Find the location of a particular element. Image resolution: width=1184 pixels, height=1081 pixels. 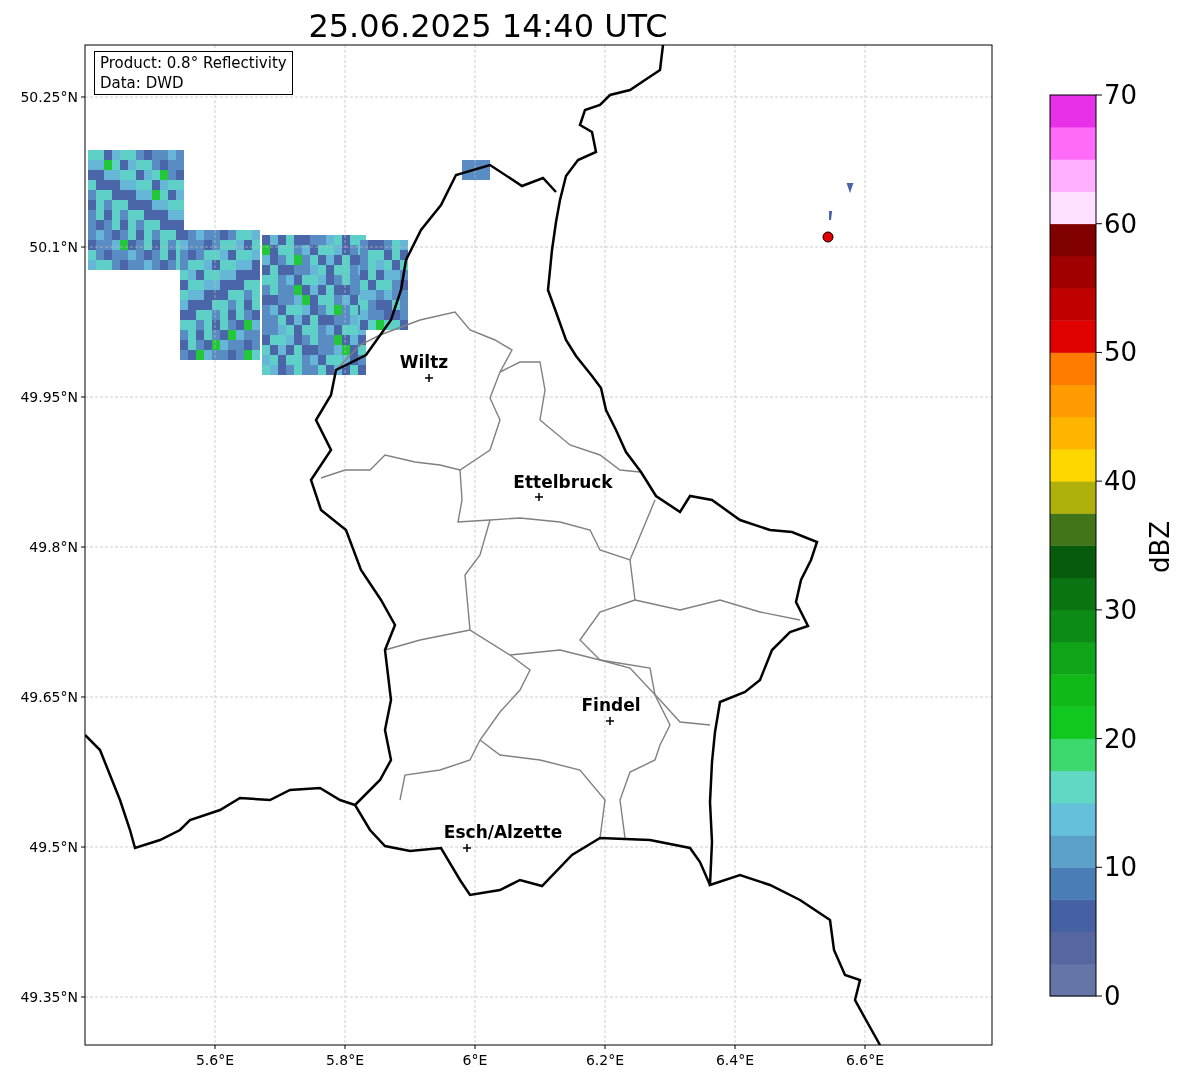

colorbar-tick-label: 10 is located at coordinates (1121, 867).